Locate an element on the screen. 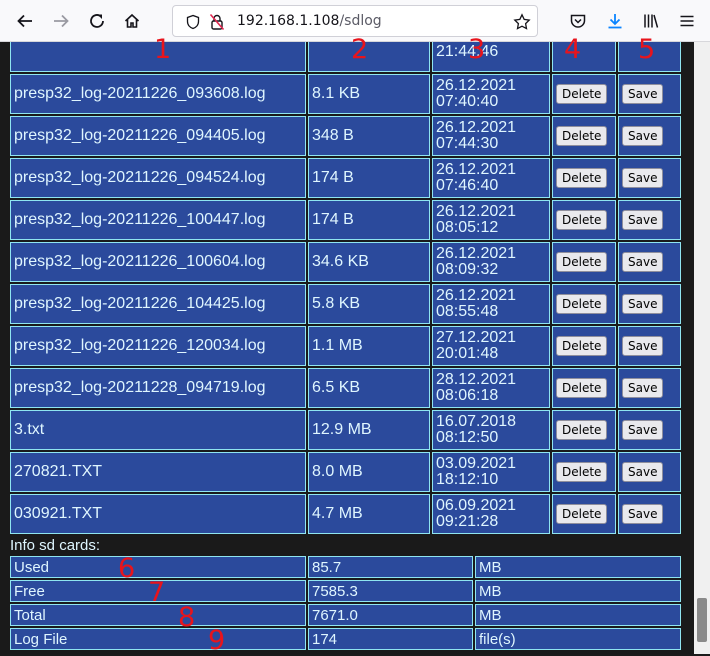  home-button is located at coordinates (132, 21).